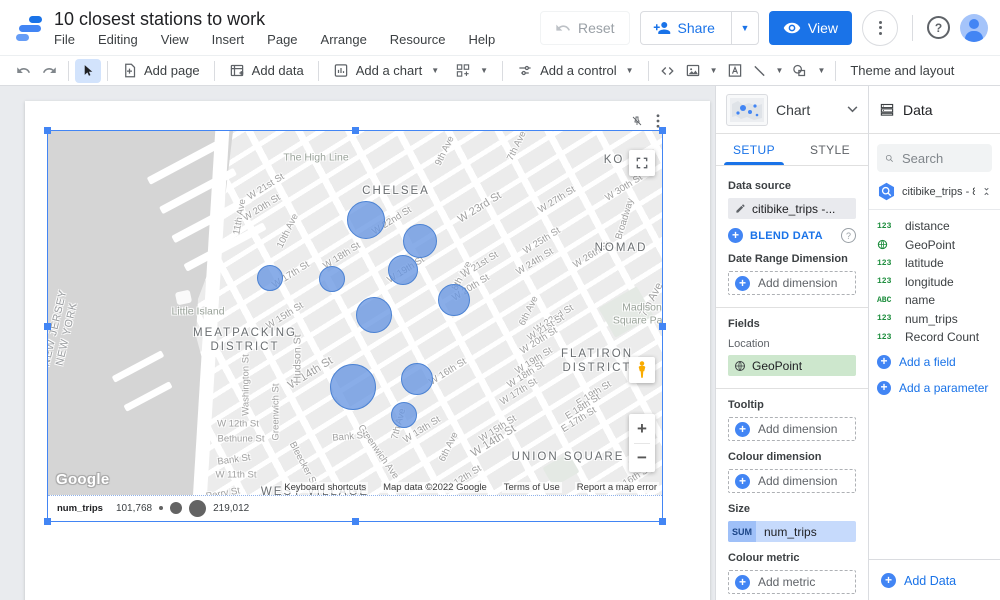 Image resolution: width=1000 pixels, height=600 pixels. Describe the element at coordinates (942, 158) in the screenshot. I see `search-input` at that location.